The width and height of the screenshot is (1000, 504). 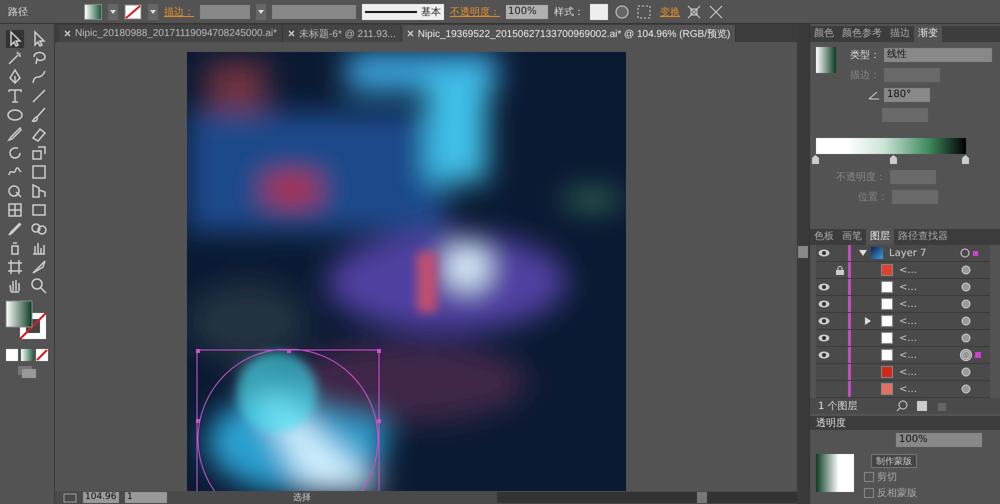 I want to click on eraser-icon, so click(x=39, y=134).